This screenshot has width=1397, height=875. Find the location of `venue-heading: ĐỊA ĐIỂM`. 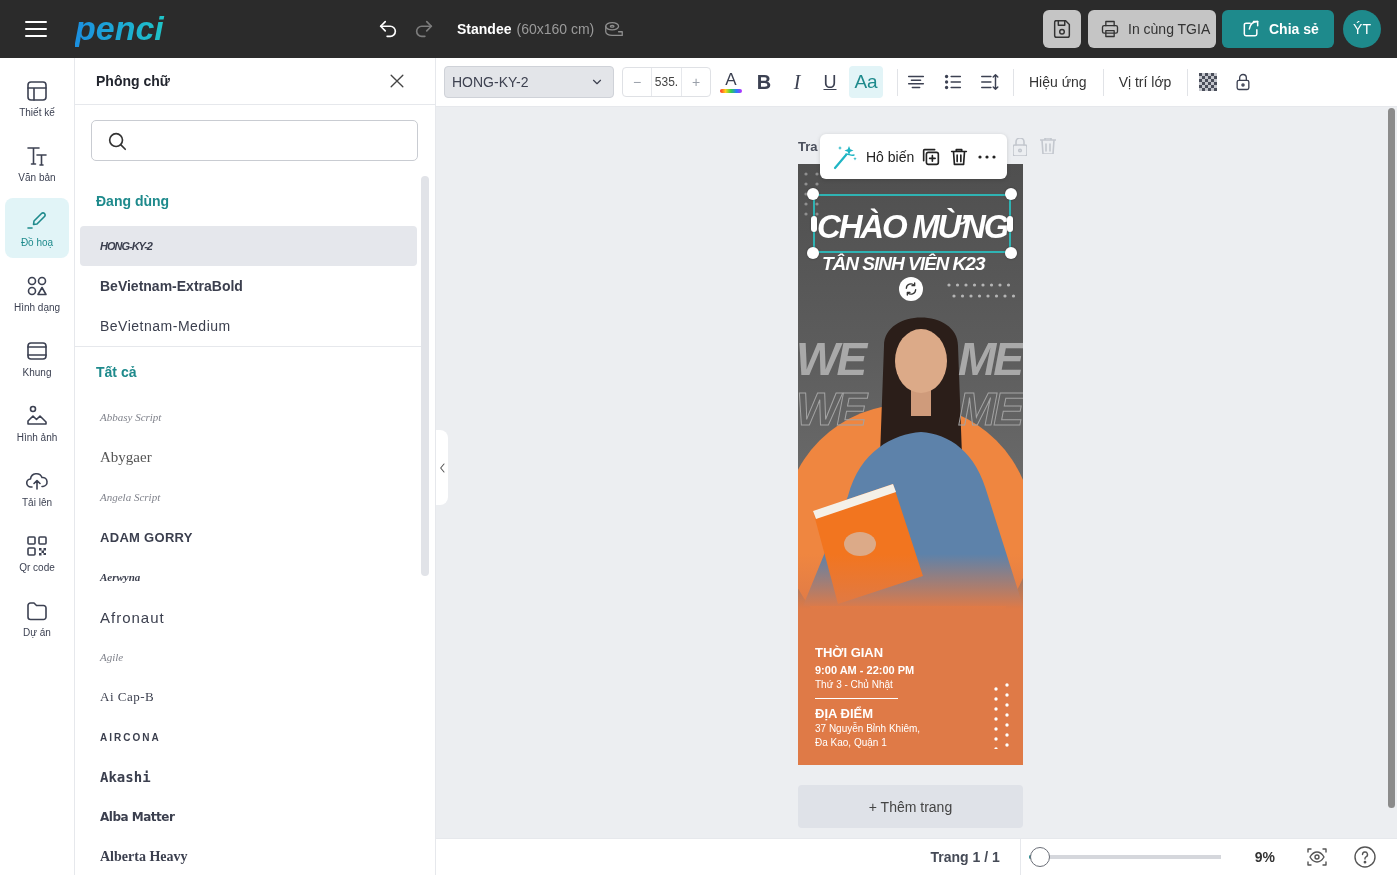

venue-heading: ĐỊA ĐIỂM is located at coordinates (845, 714).